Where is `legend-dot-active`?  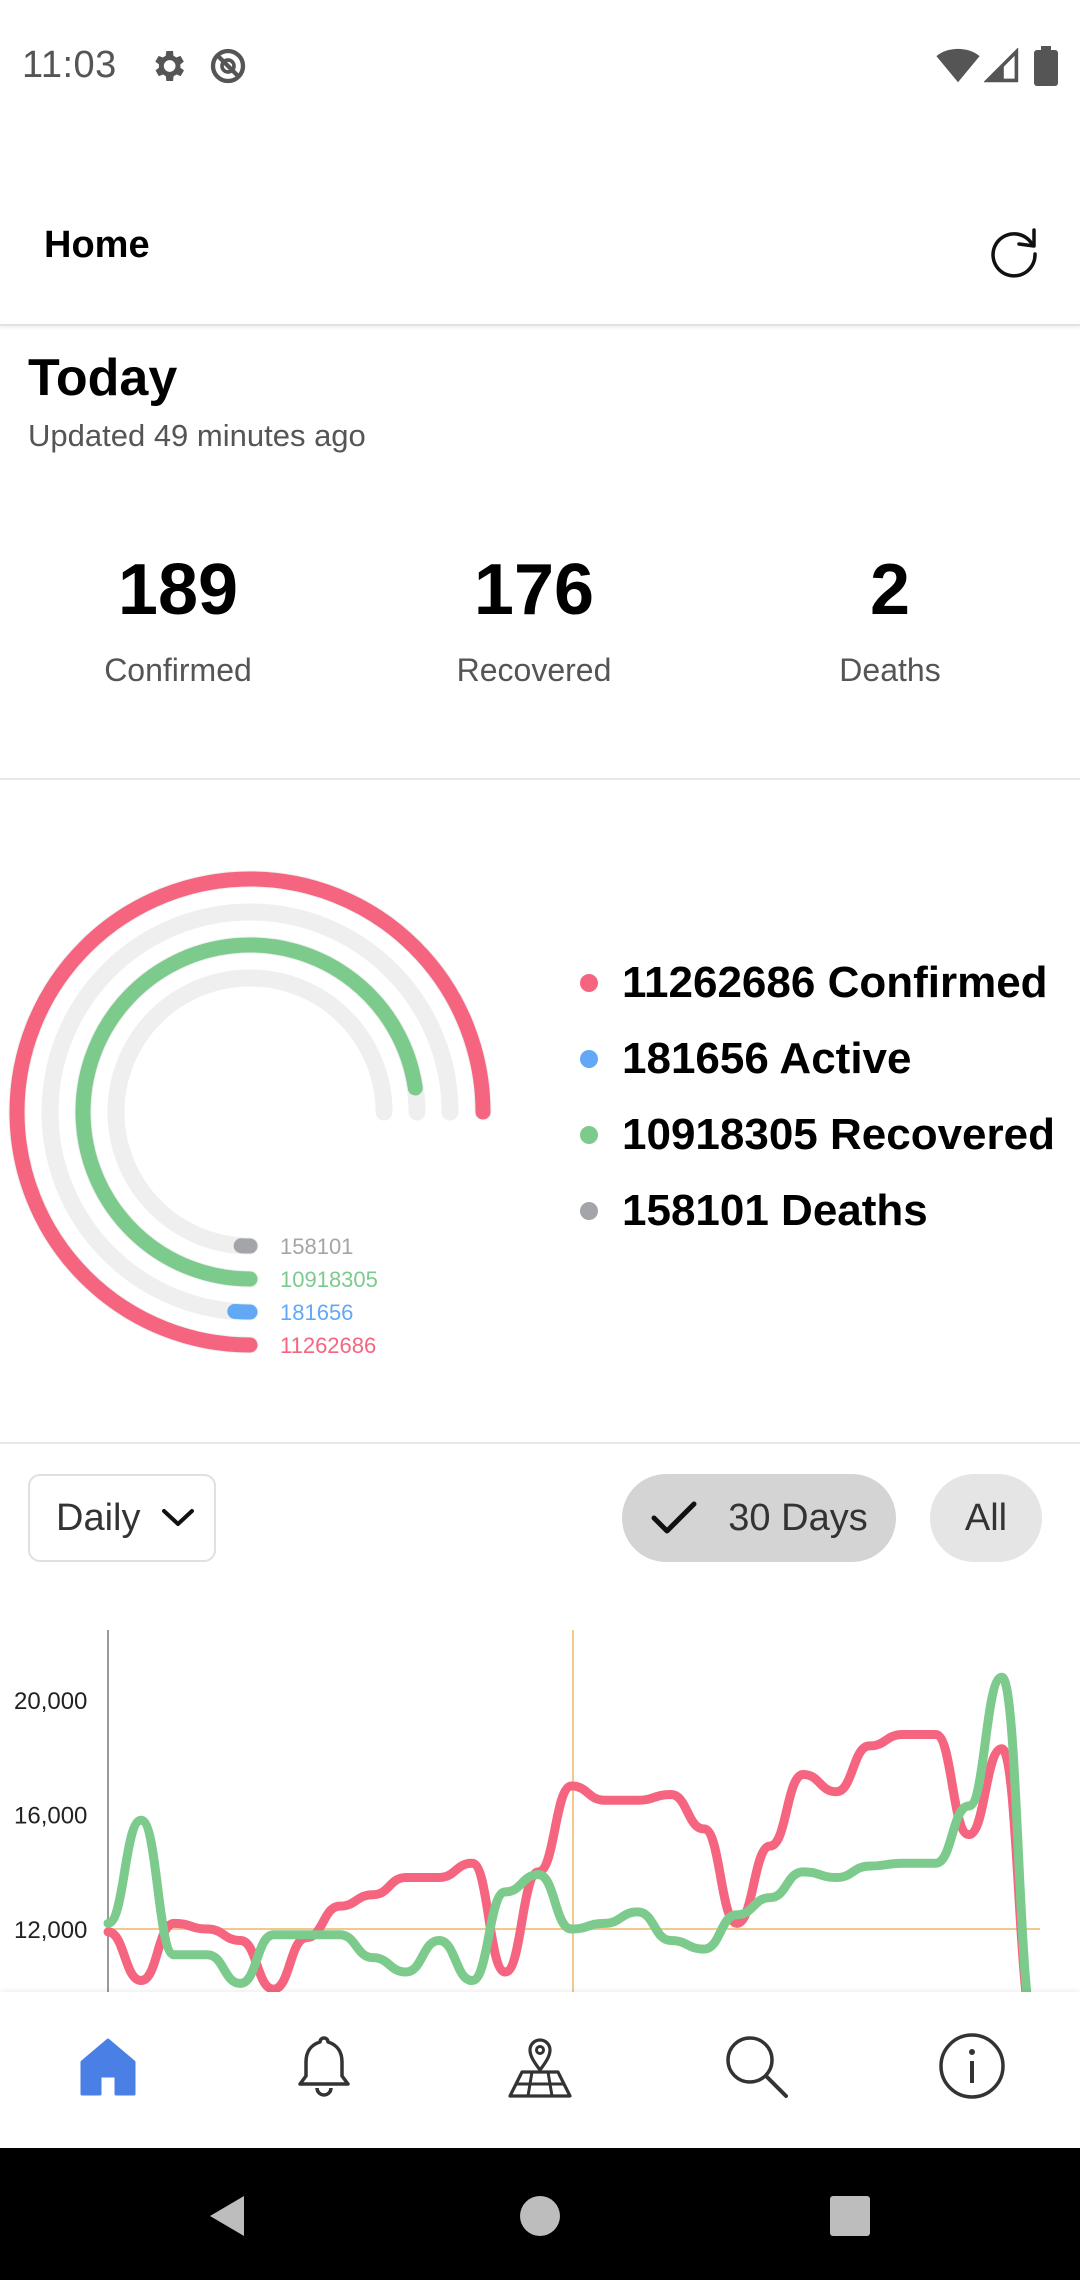
legend-dot-active is located at coordinates (589, 1059).